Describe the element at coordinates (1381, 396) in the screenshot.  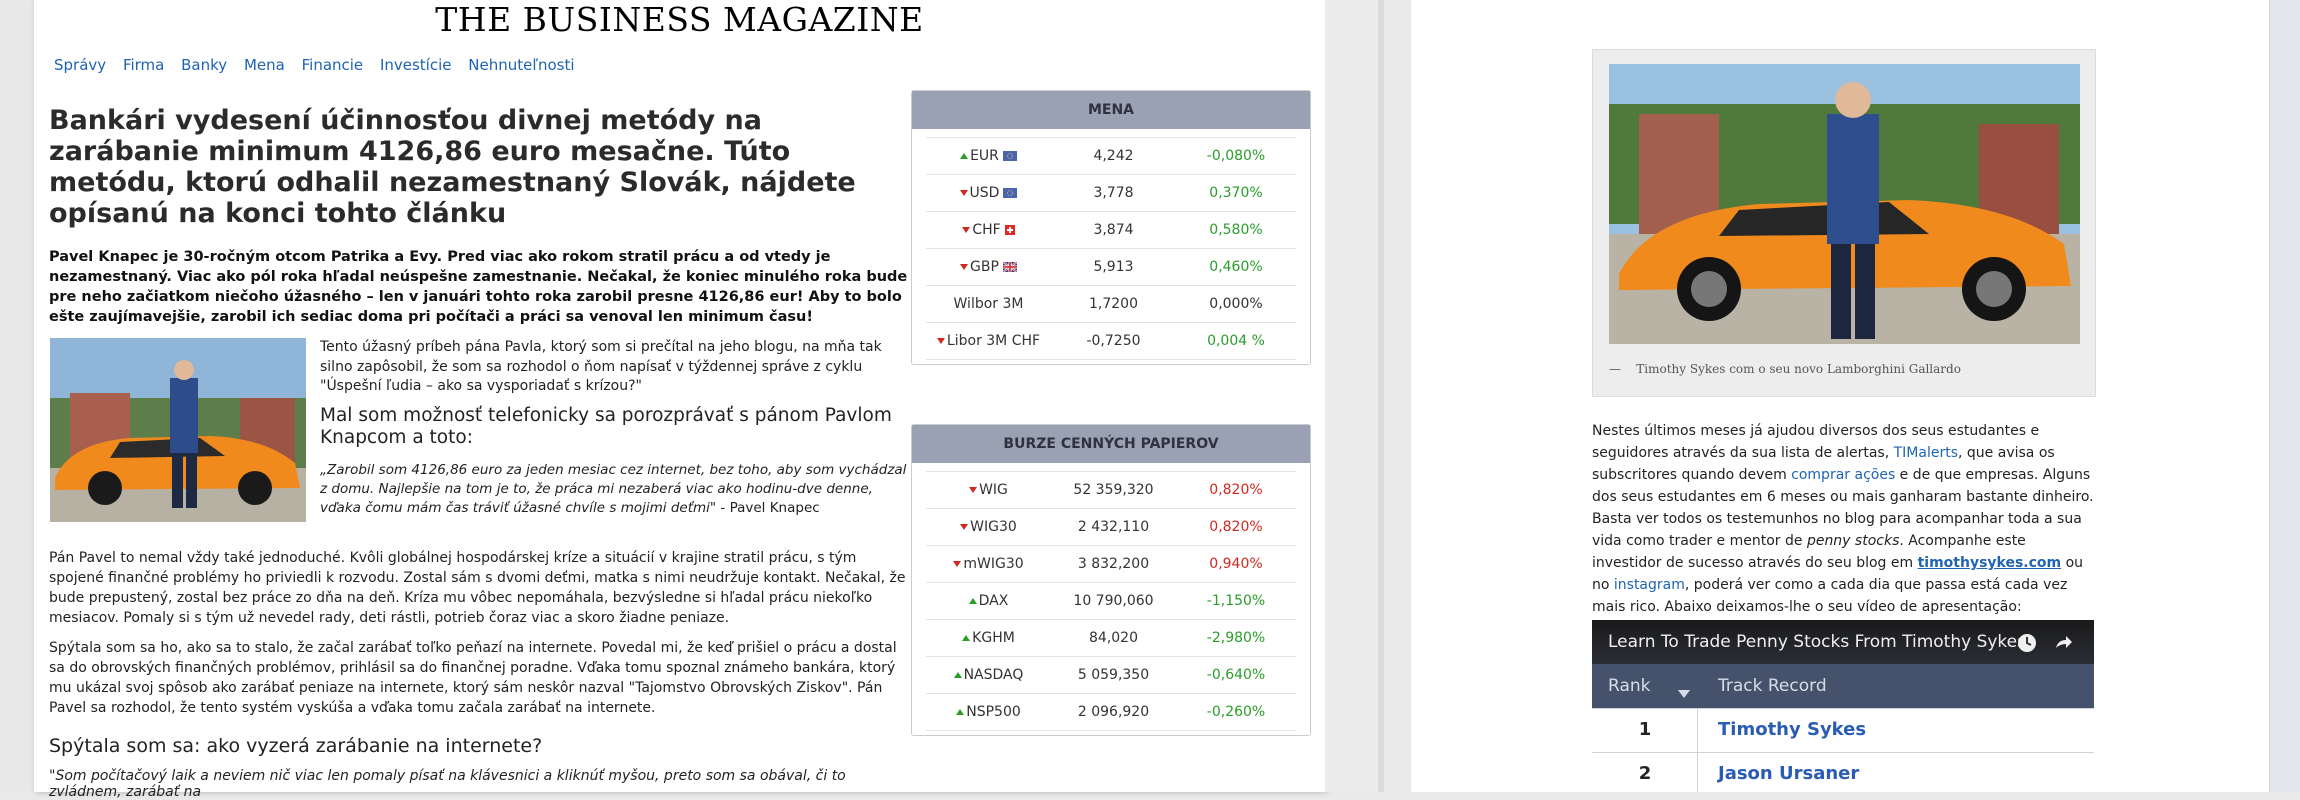
I see `pane-divider` at that location.